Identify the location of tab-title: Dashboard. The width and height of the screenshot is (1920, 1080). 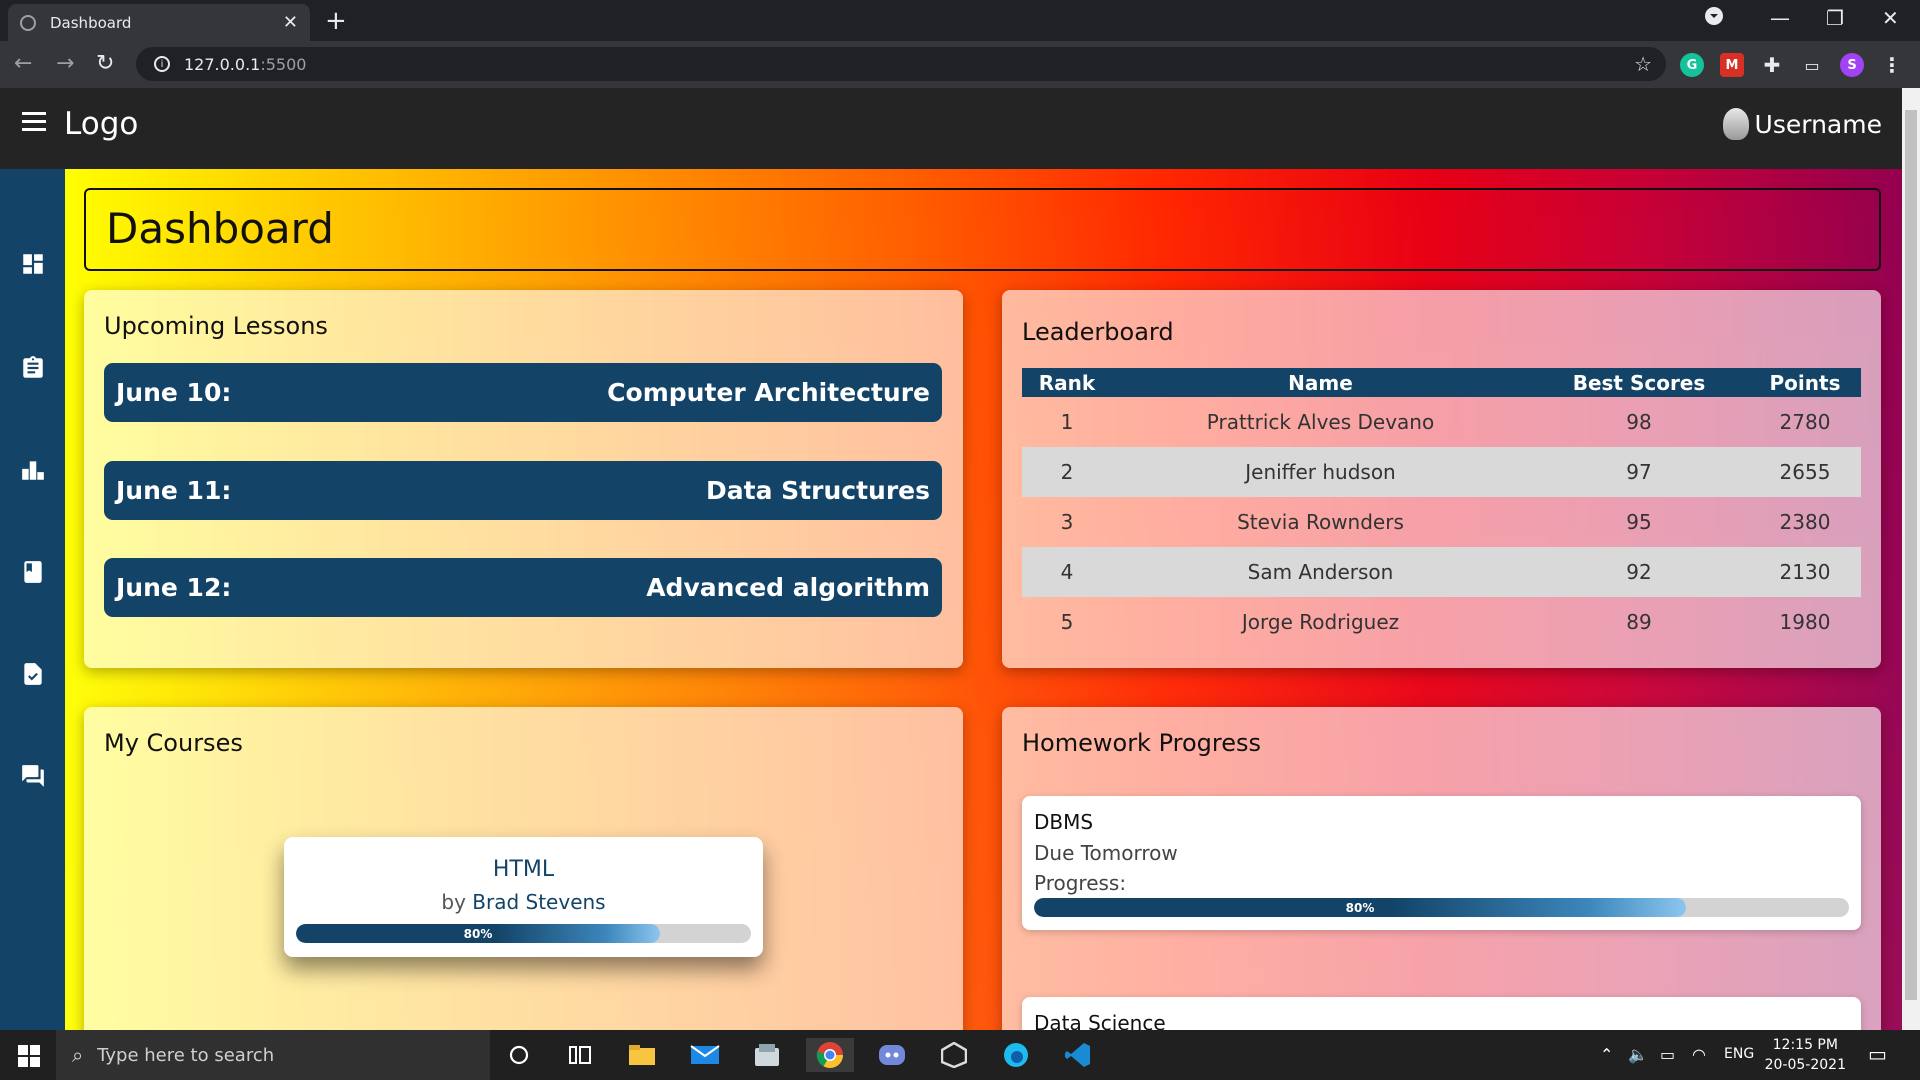
(91, 22).